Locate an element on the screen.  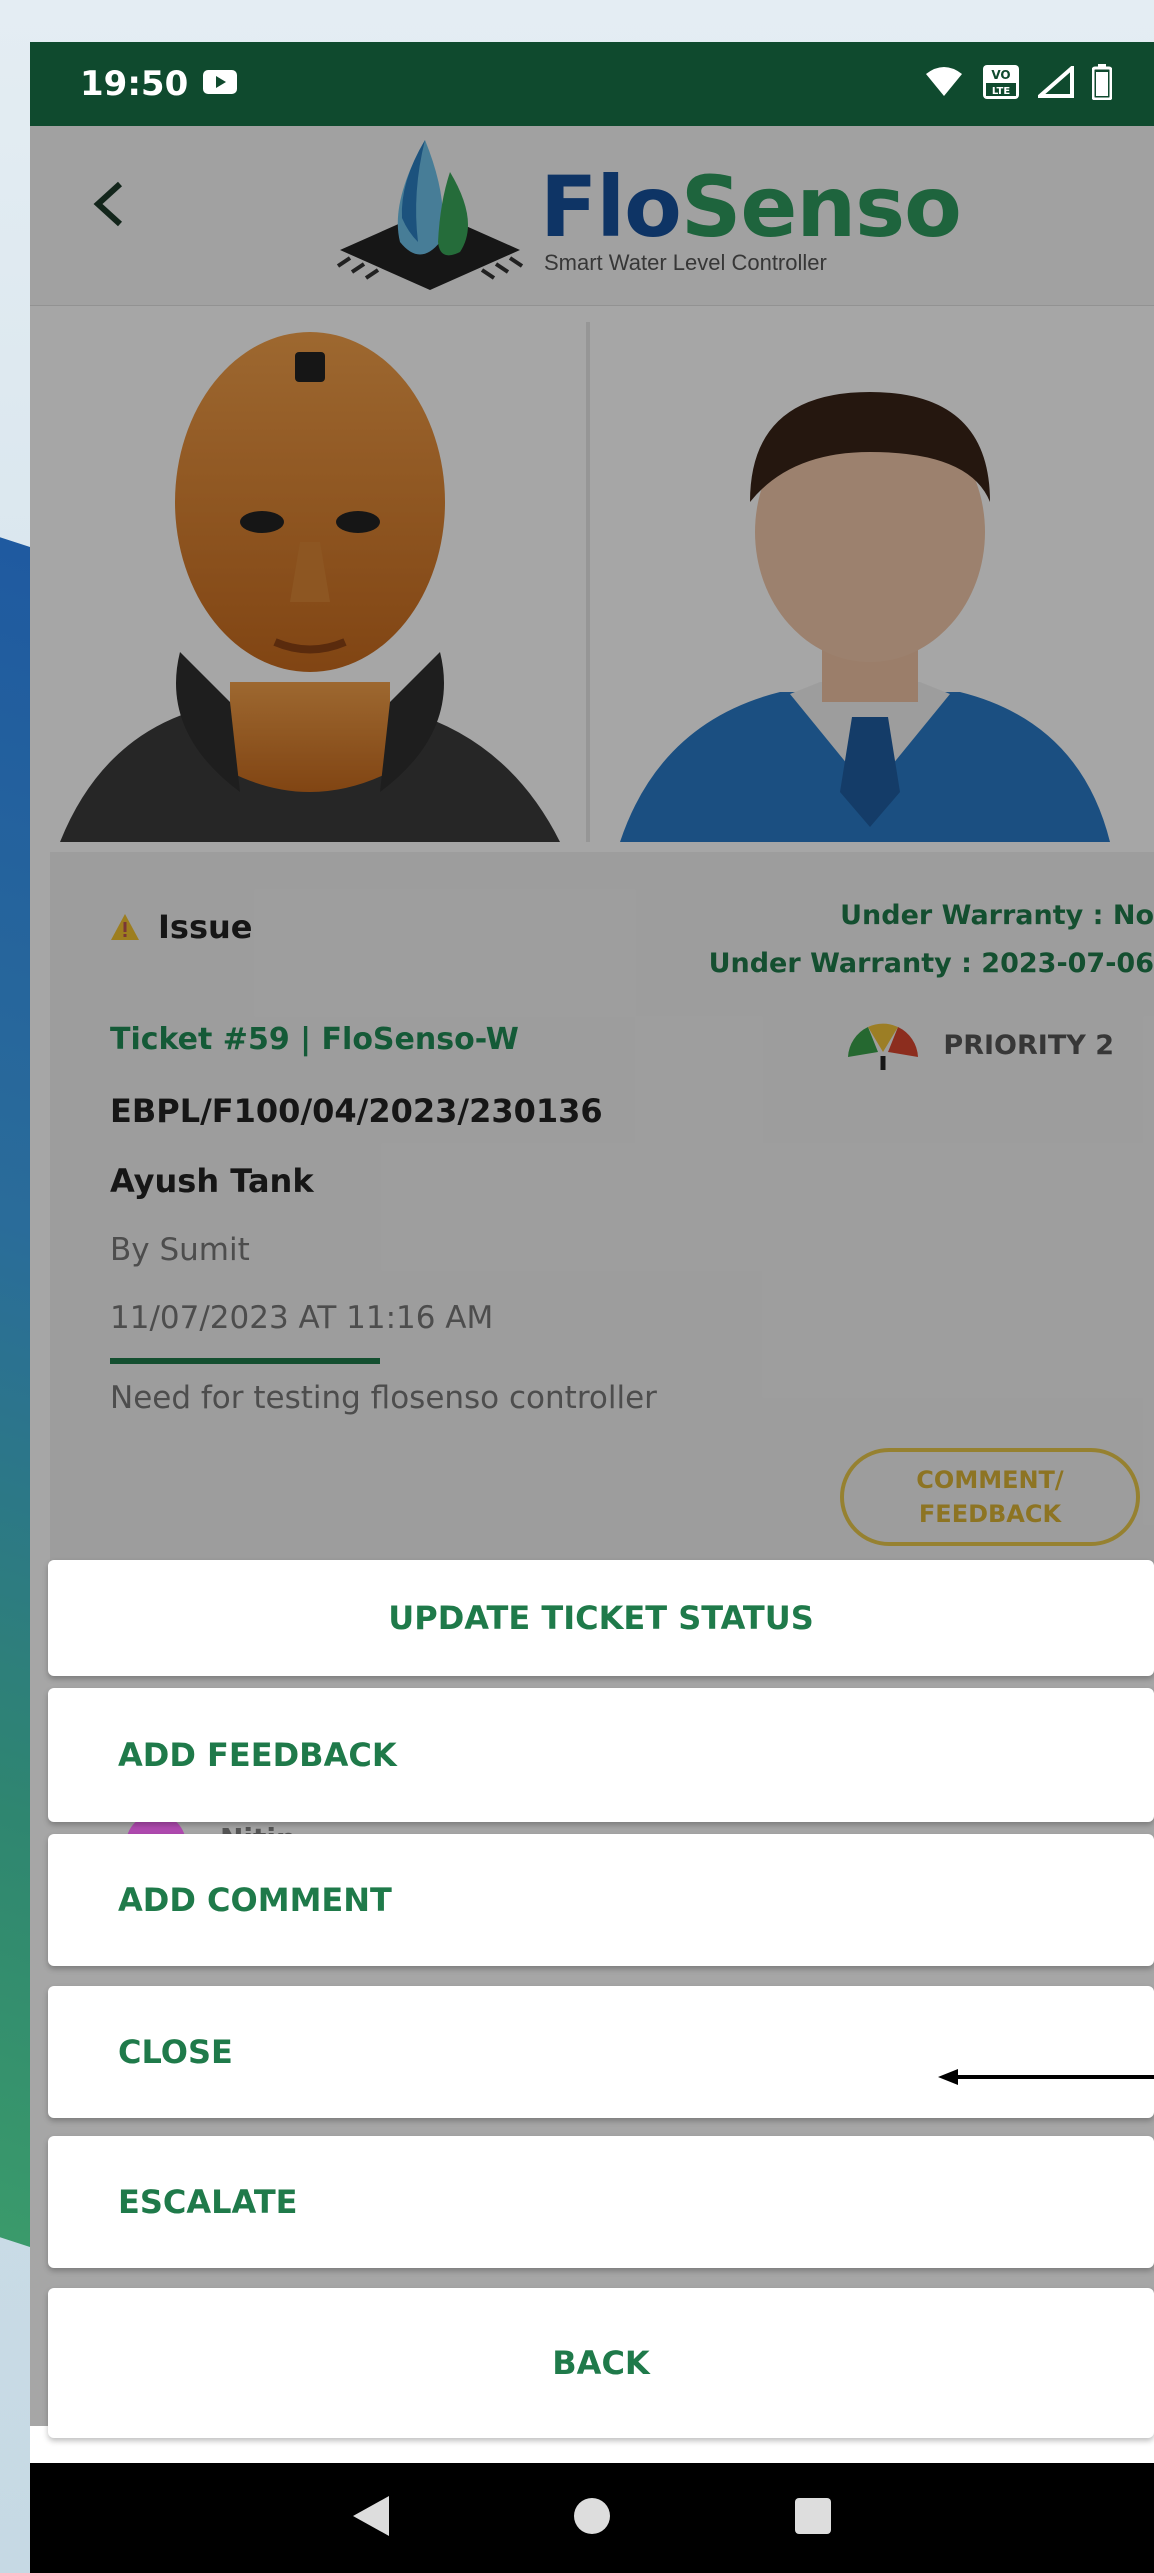
home-circle-icon is located at coordinates (592, 2518).